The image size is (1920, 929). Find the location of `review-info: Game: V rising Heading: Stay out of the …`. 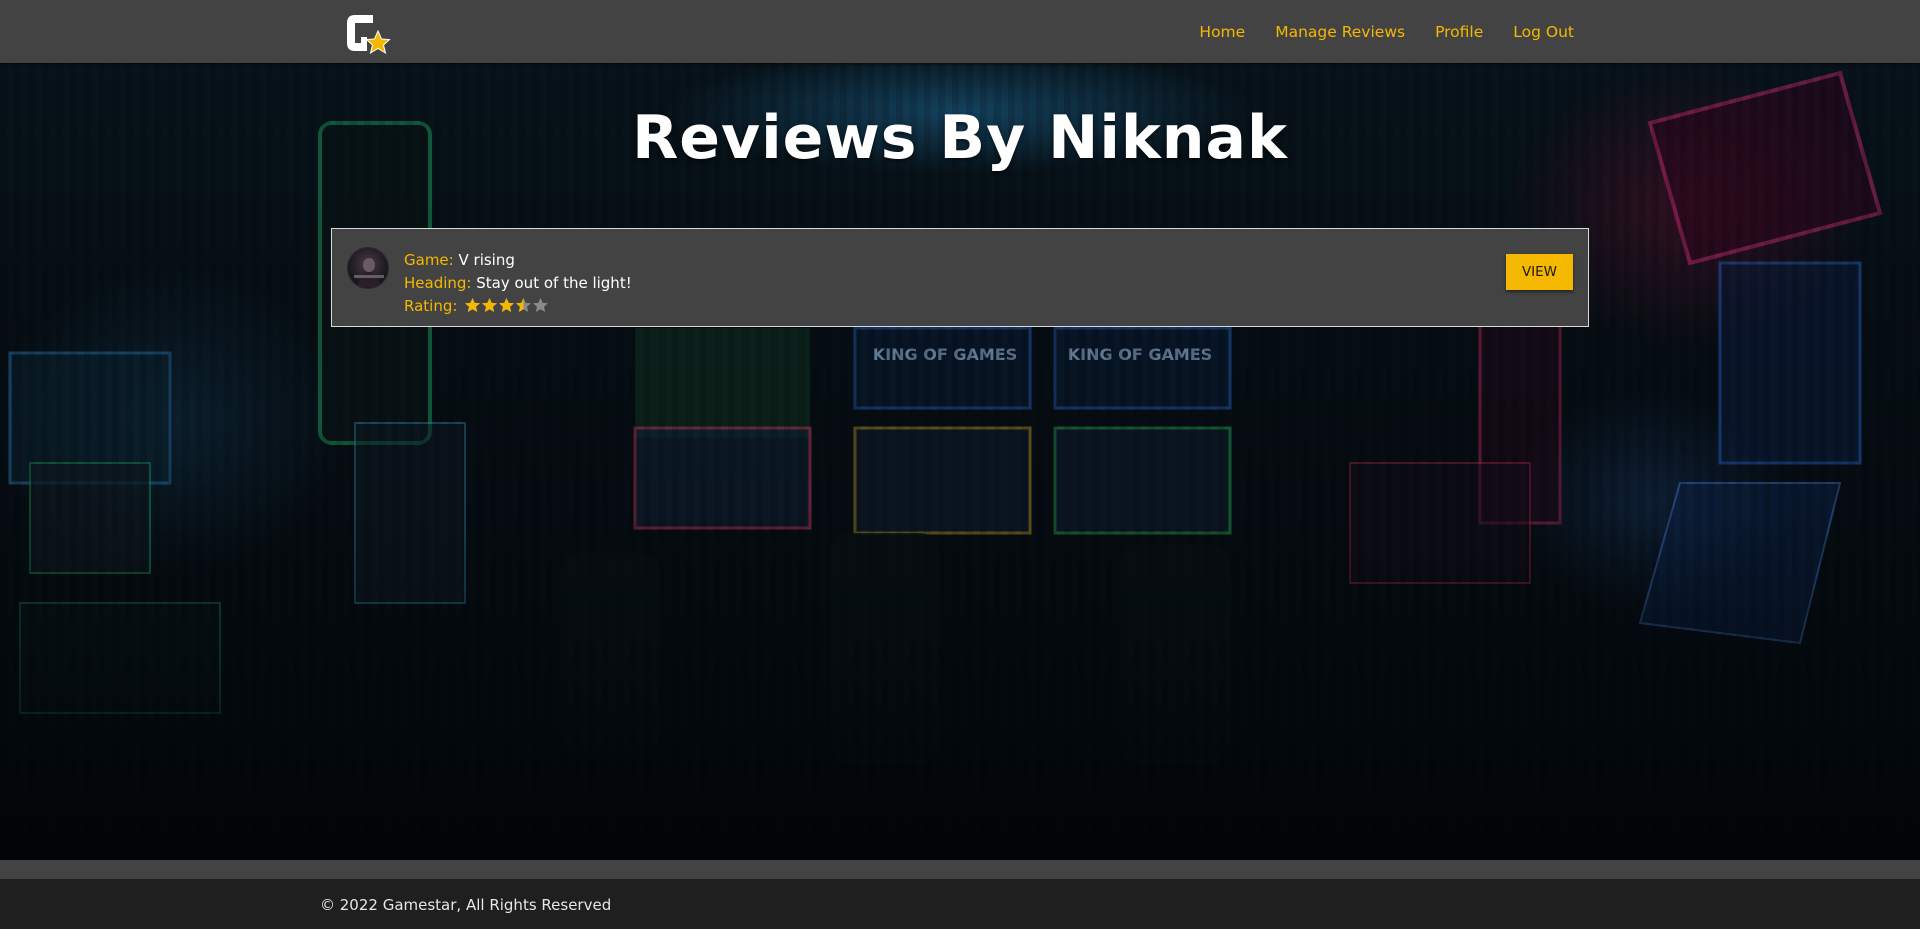

review-info: Game: V rising Heading: Stay out of the … is located at coordinates (518, 283).